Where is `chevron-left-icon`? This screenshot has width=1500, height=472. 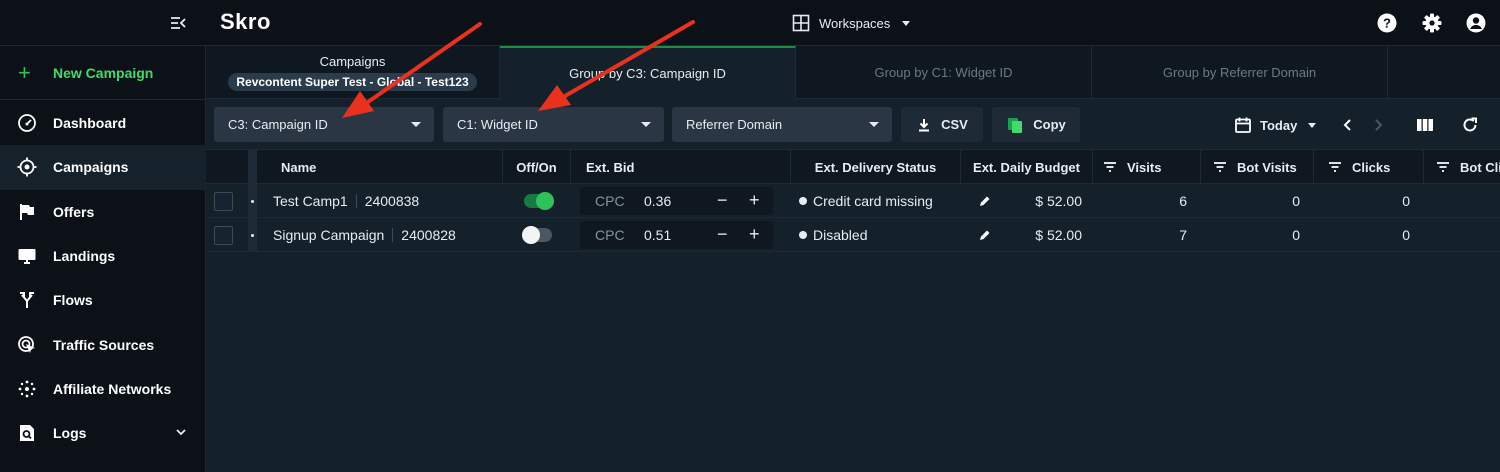 chevron-left-icon is located at coordinates (1348, 125).